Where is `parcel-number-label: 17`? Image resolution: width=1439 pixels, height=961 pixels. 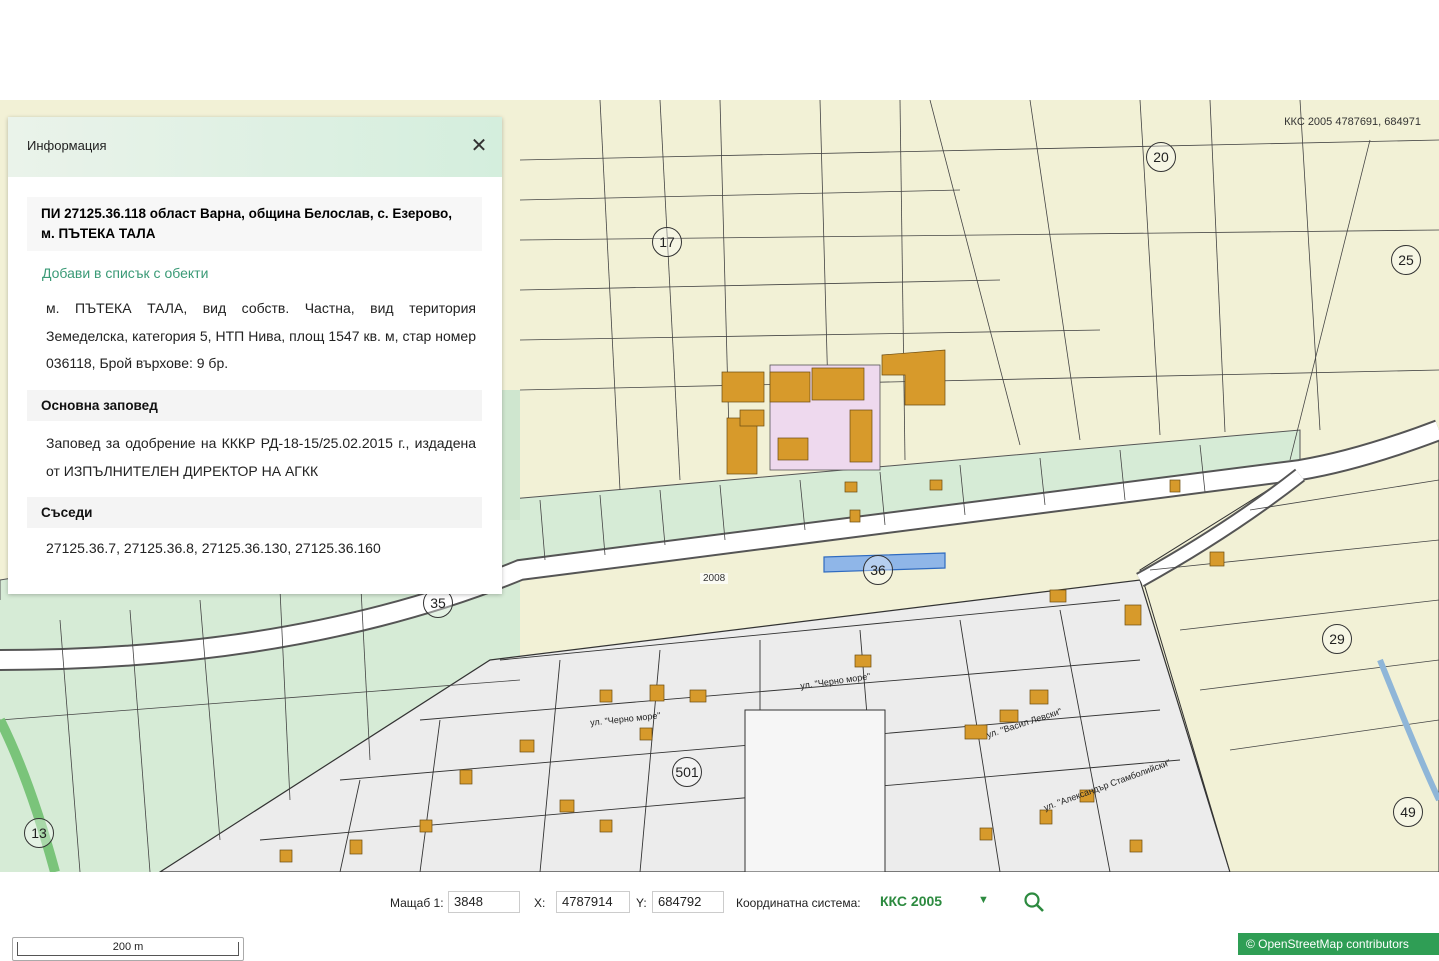 parcel-number-label: 17 is located at coordinates (667, 242).